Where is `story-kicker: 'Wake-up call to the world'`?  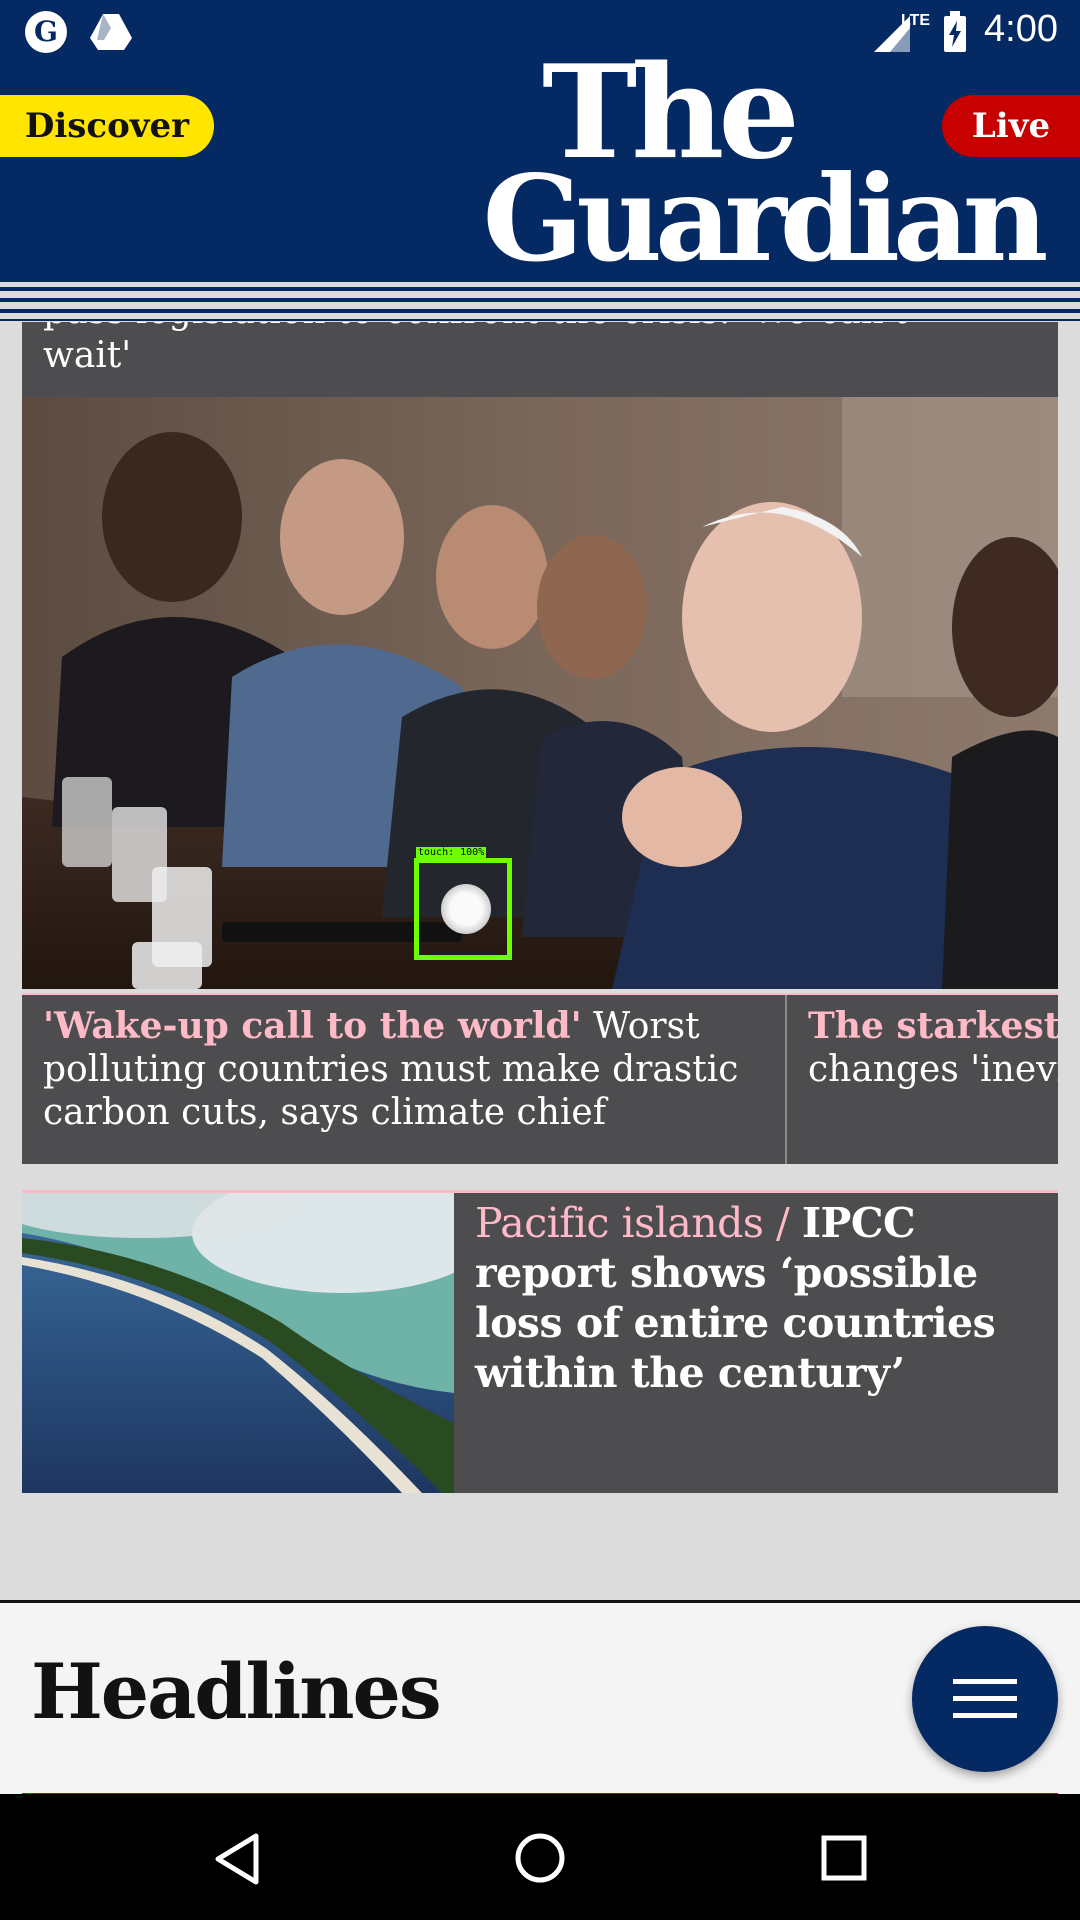 story-kicker: 'Wake-up call to the world' is located at coordinates (312, 1026).